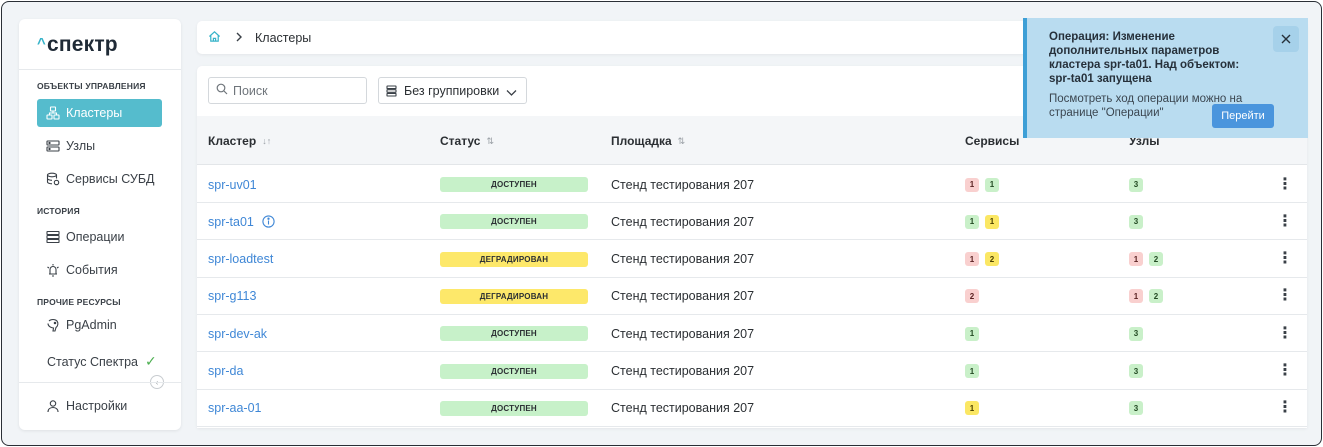 The image size is (1323, 447). What do you see at coordinates (232, 185) in the screenshot?
I see `cluster-link: spr-uv01` at bounding box center [232, 185].